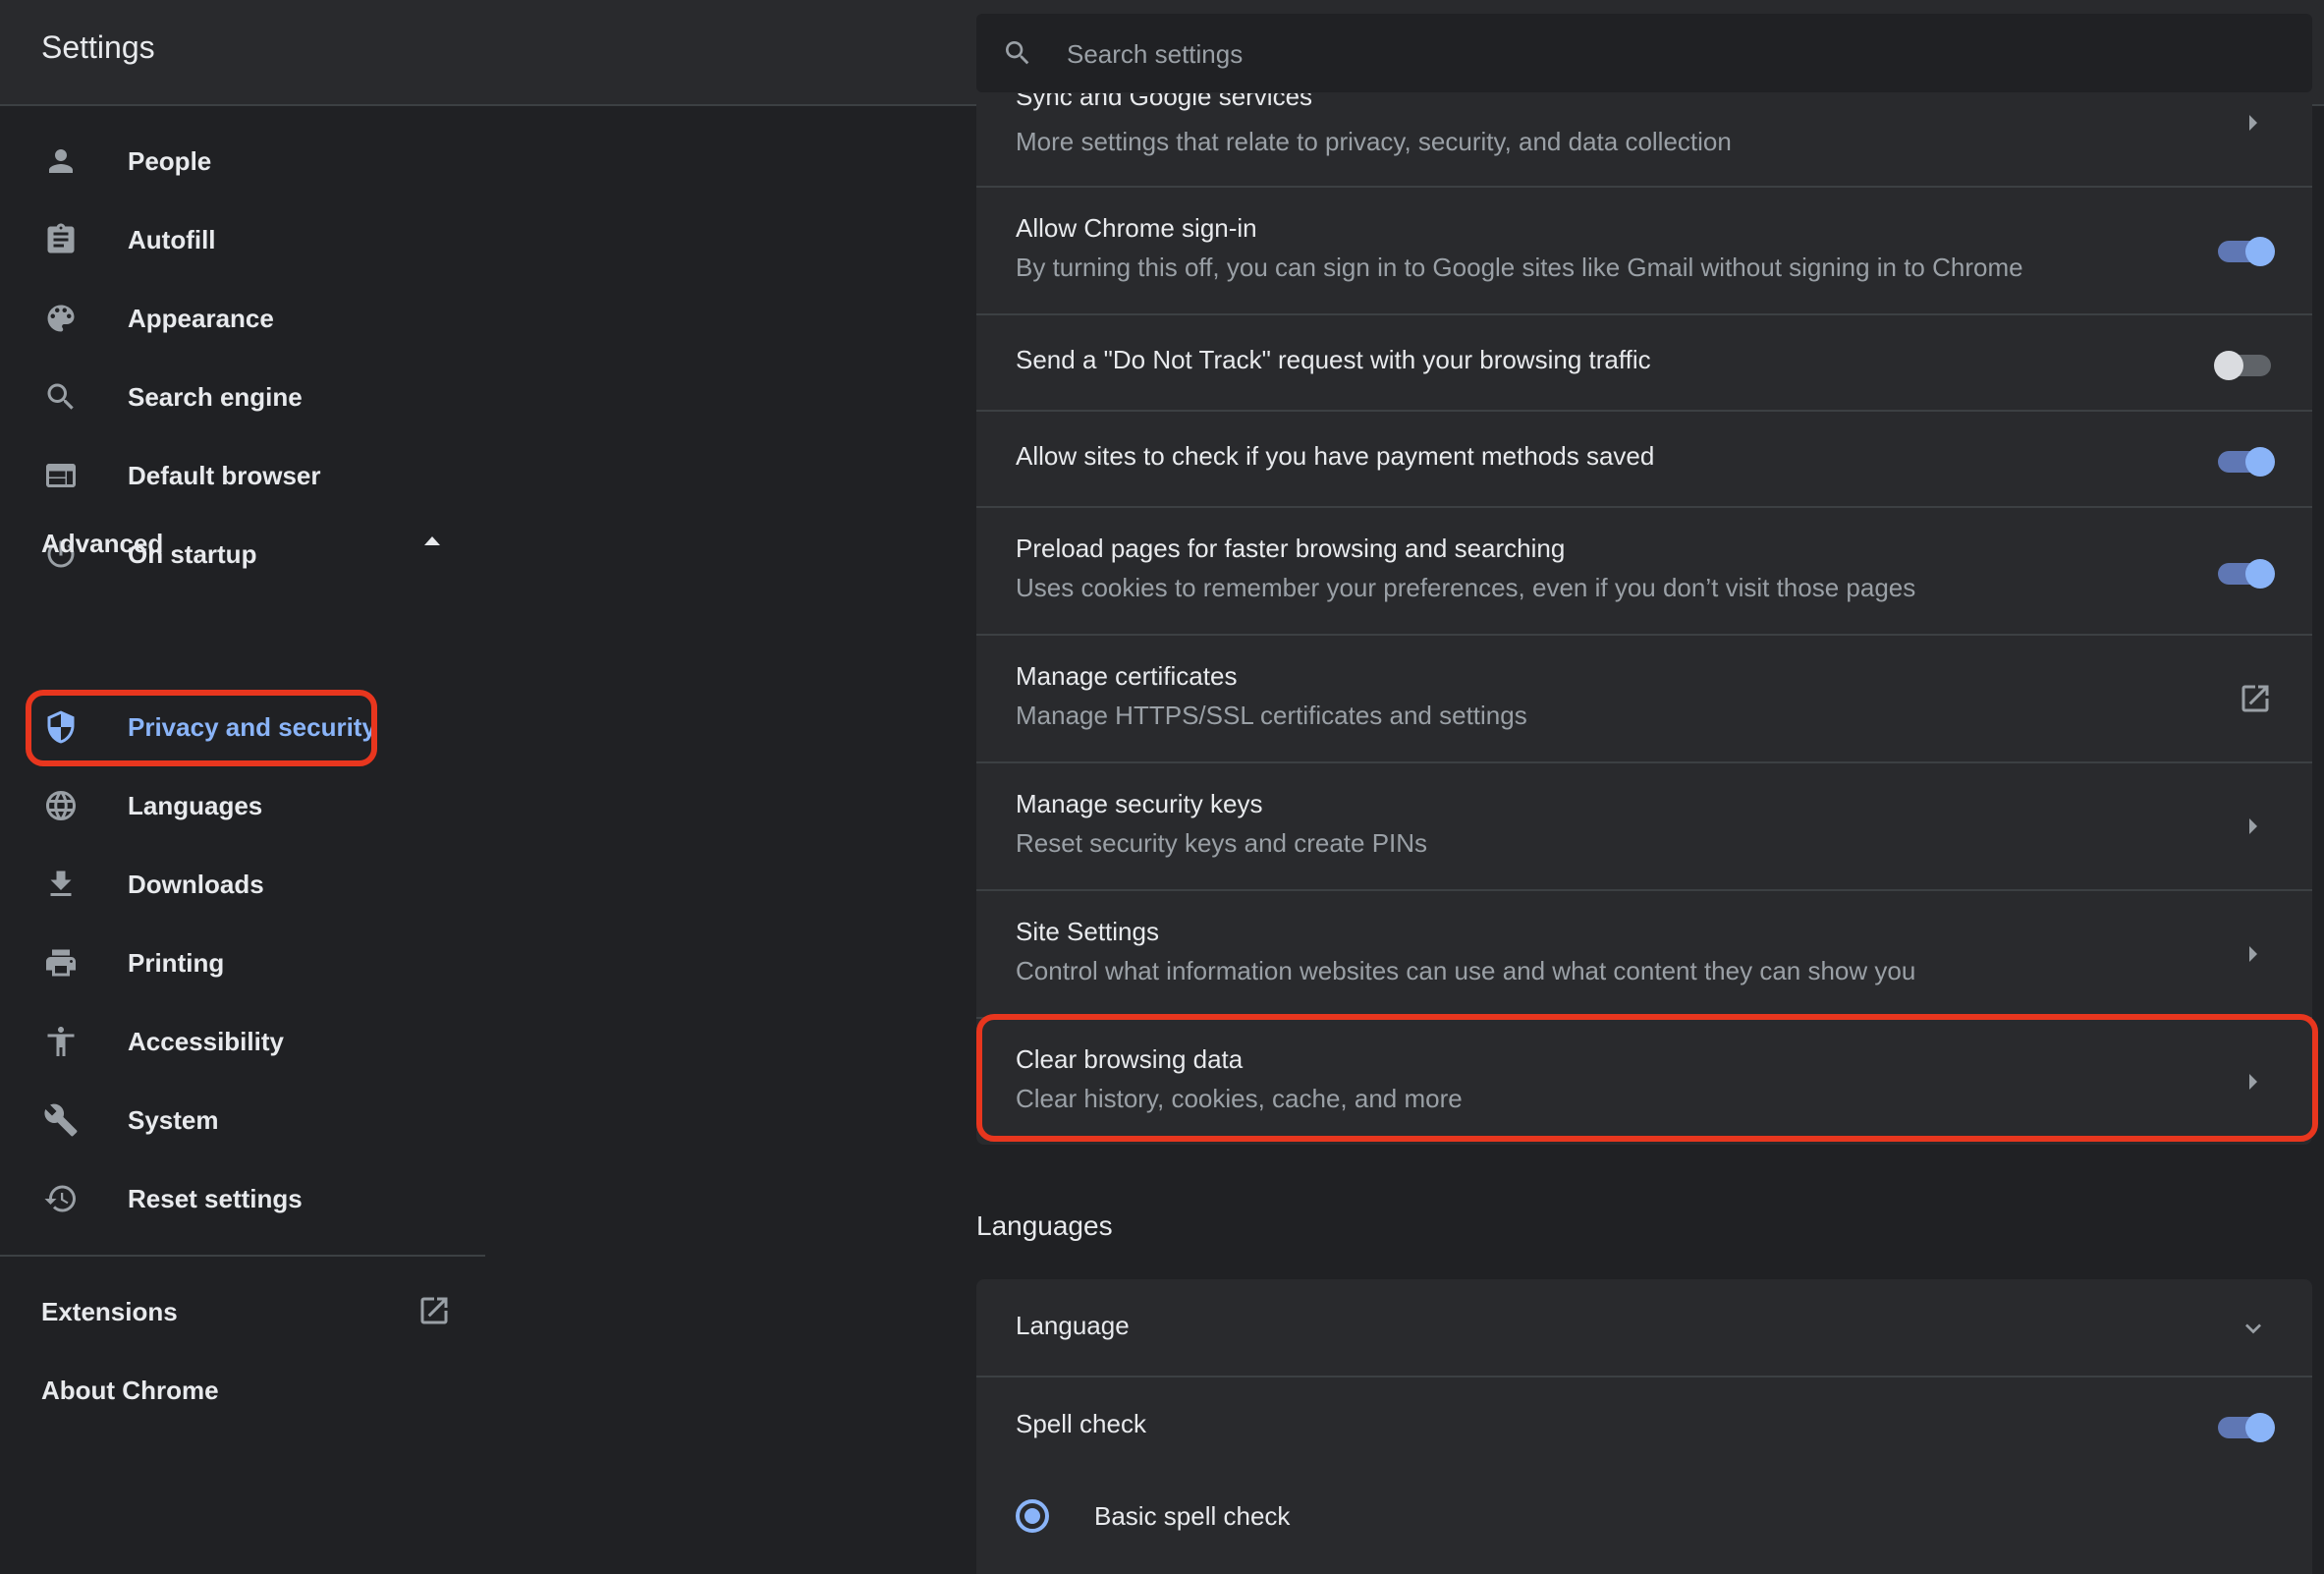 The height and width of the screenshot is (1574, 2324). What do you see at coordinates (109, 1312) in the screenshot?
I see `sidebar-item-extensions: Extensions` at bounding box center [109, 1312].